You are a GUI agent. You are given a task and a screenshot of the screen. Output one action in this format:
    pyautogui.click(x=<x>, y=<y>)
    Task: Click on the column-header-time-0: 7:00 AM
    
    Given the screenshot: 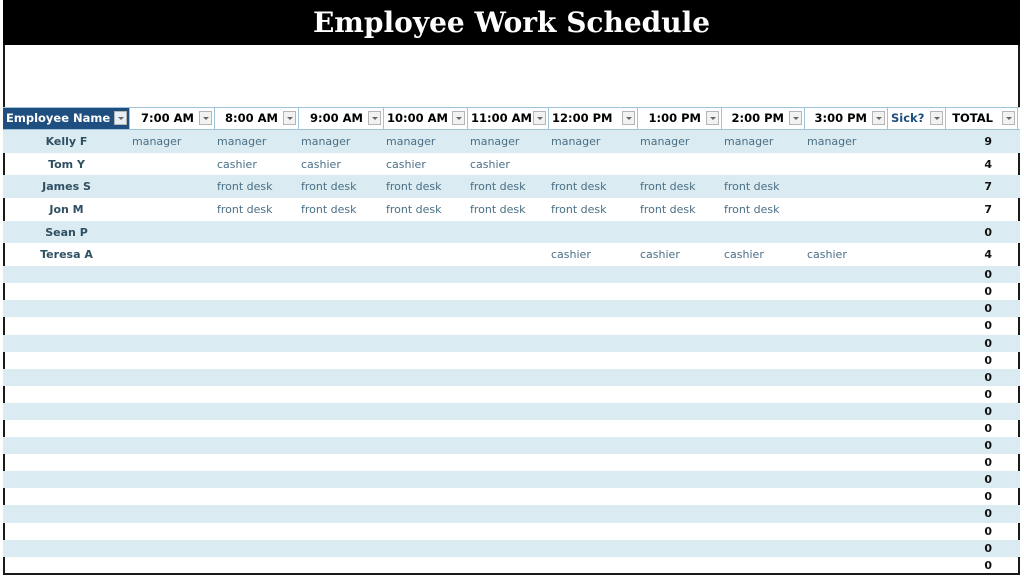 What is the action you would take?
    pyautogui.click(x=172, y=118)
    